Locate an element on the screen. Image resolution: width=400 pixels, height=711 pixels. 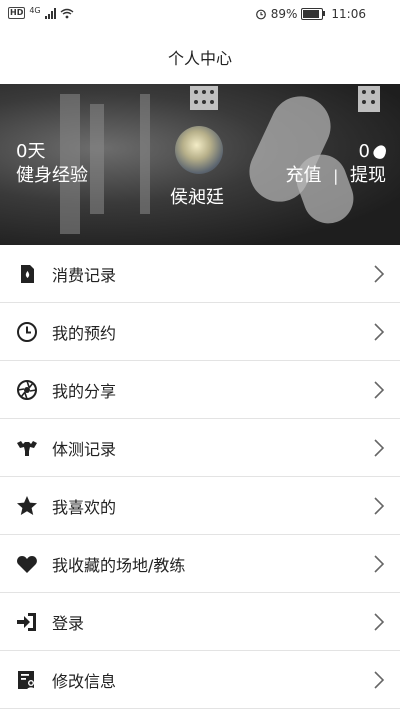
page-title: 个人中心 is located at coordinates (199, 58).